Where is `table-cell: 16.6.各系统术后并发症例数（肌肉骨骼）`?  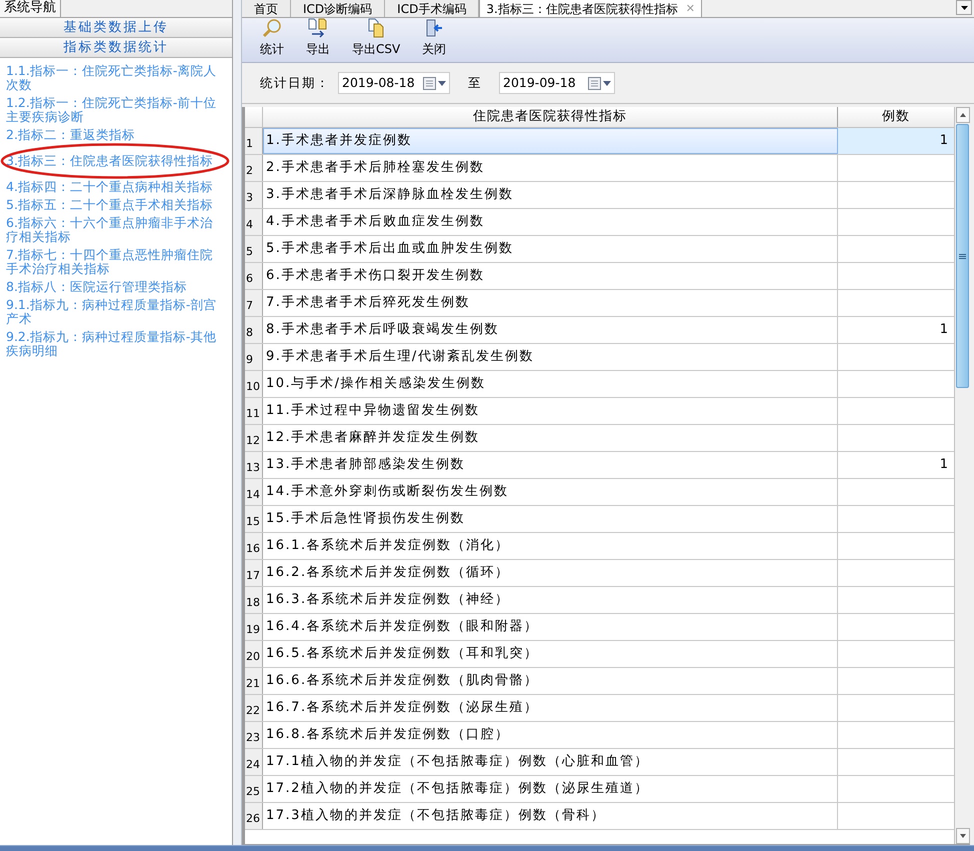 table-cell: 16.6.各系统术后并发症例数（肌肉骨骼） is located at coordinates (550, 681).